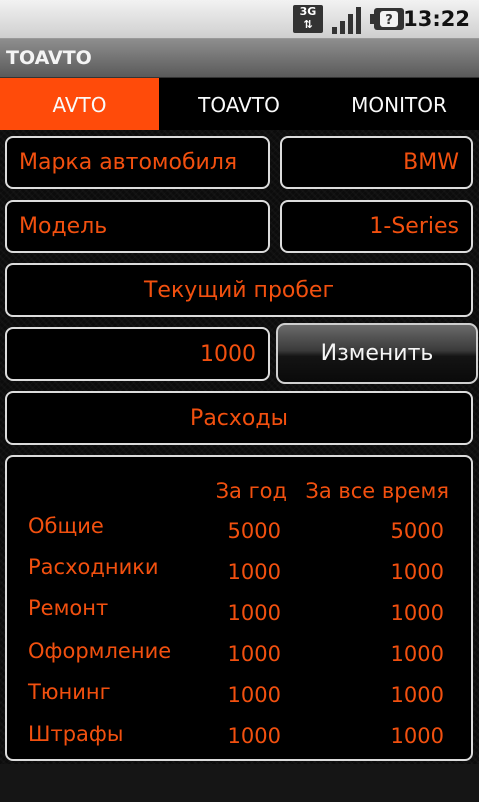 The width and height of the screenshot is (479, 802). I want to click on expenses-title-box: Расходы, so click(239, 418).